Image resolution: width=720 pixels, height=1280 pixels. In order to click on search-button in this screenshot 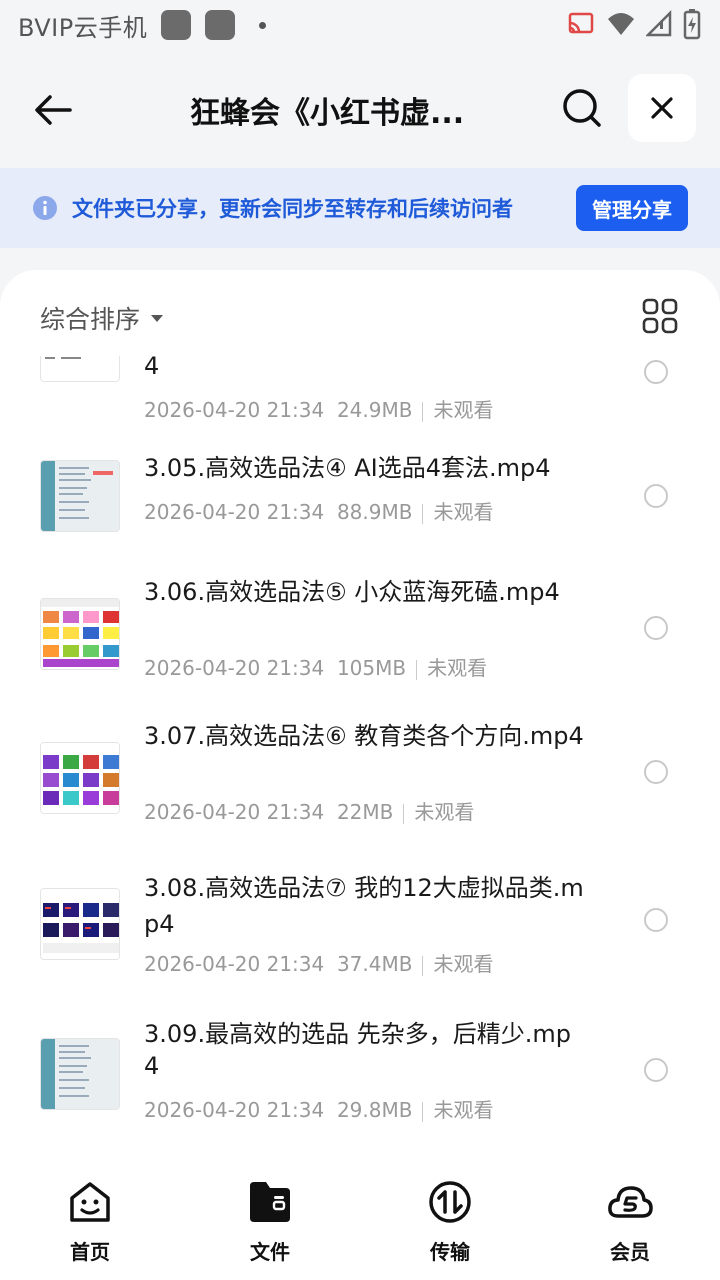, I will do `click(582, 108)`.